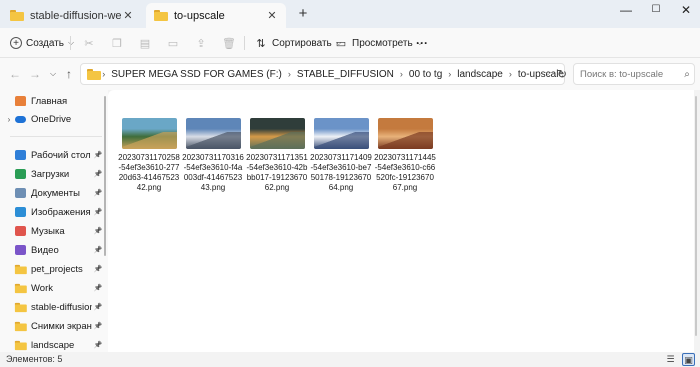 This screenshot has height=367, width=700. I want to click on create-button: + Создать ⌵, so click(42, 43).